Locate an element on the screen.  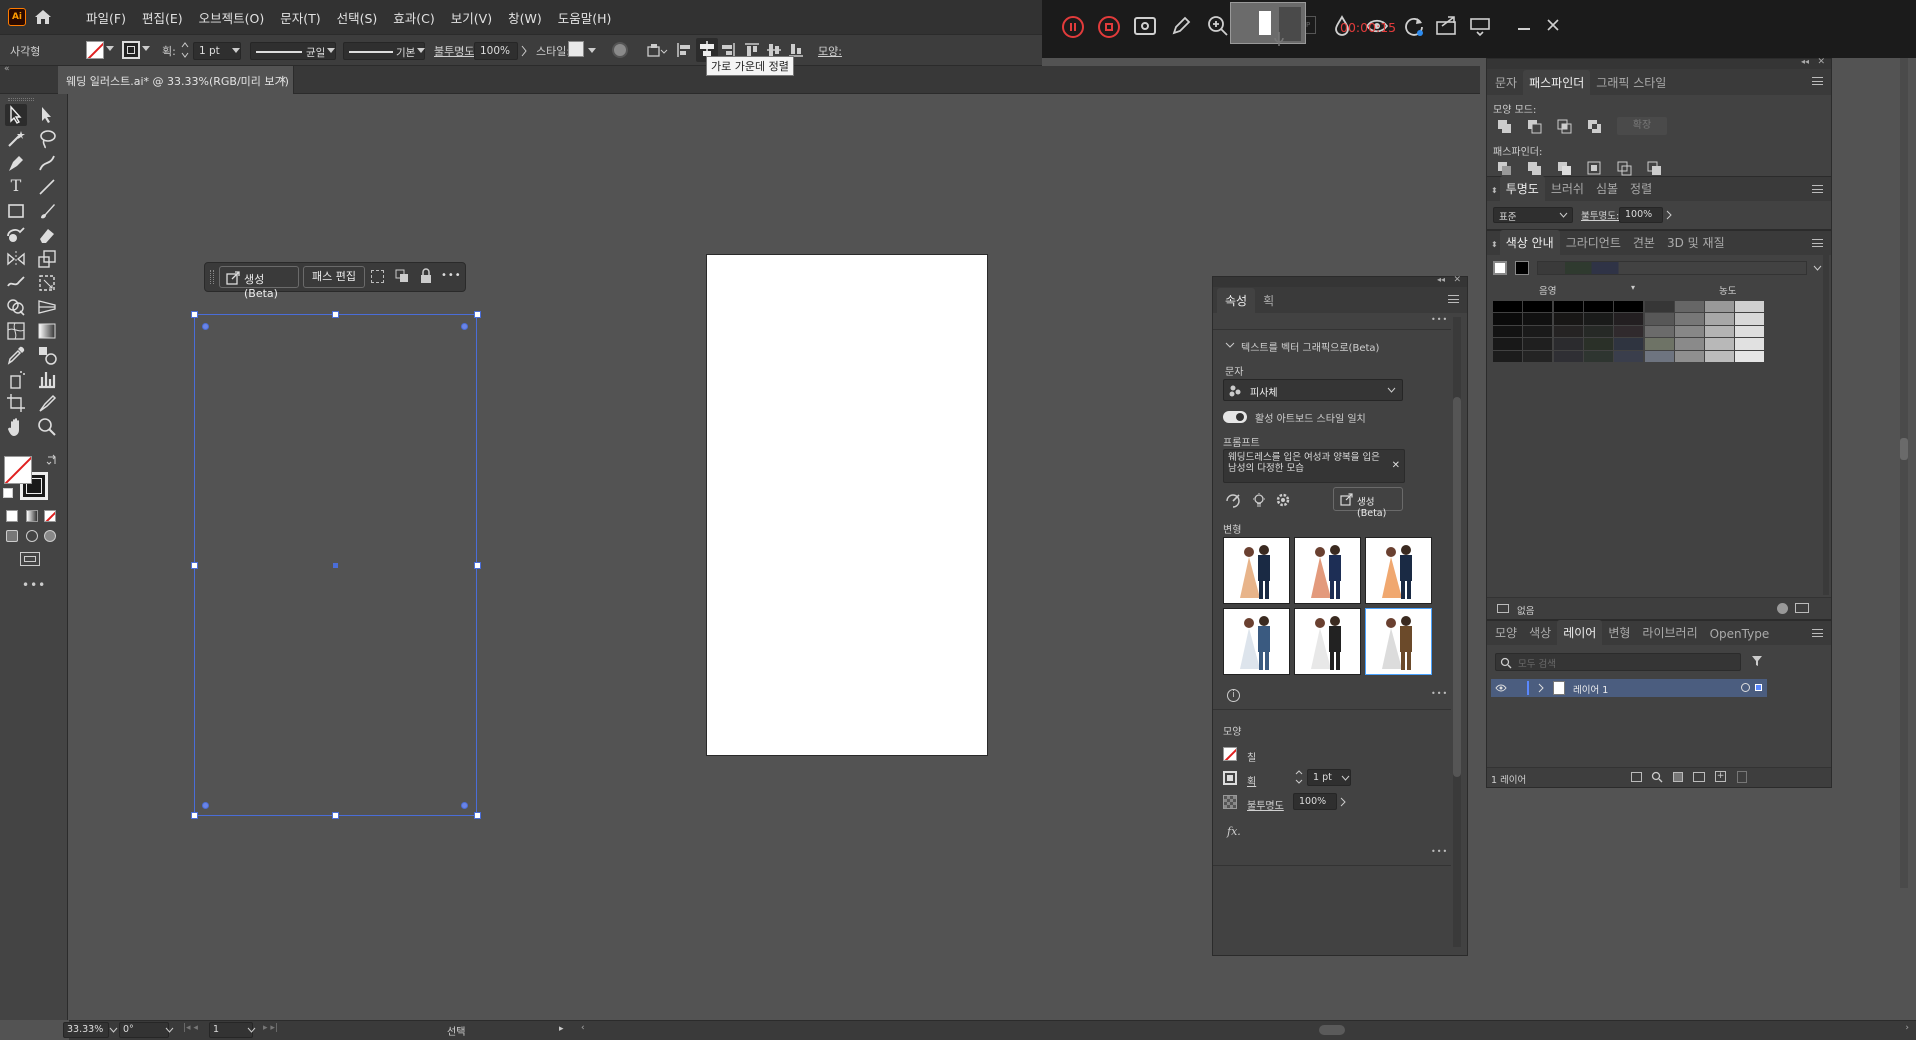
tab-character: 문자 is located at coordinates (1506, 82).